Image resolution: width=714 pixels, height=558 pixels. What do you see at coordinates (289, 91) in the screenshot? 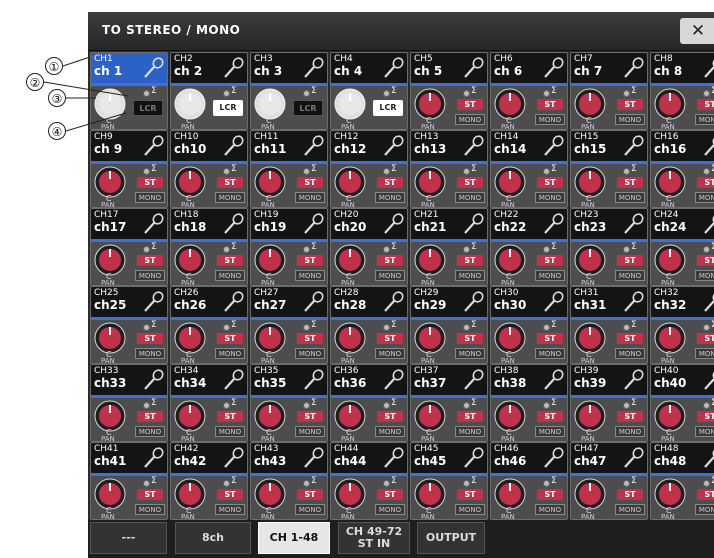
I see `channel-strip: CH3 ch 3 C PAN Σ LCR` at bounding box center [289, 91].